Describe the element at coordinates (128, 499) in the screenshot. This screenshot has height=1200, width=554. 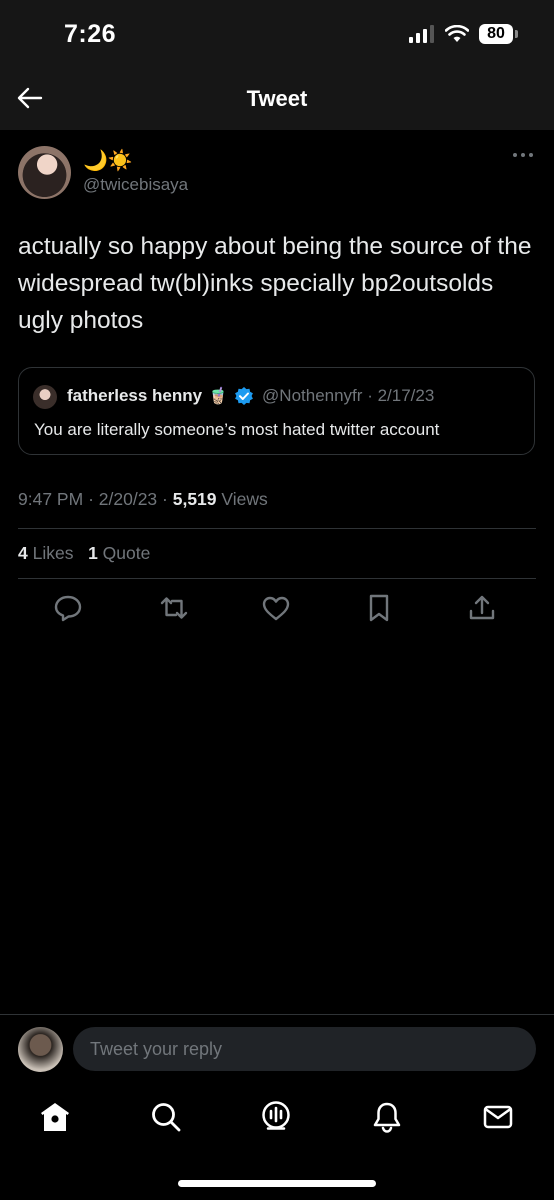
I see `tweet-date: 2/20/23` at that location.